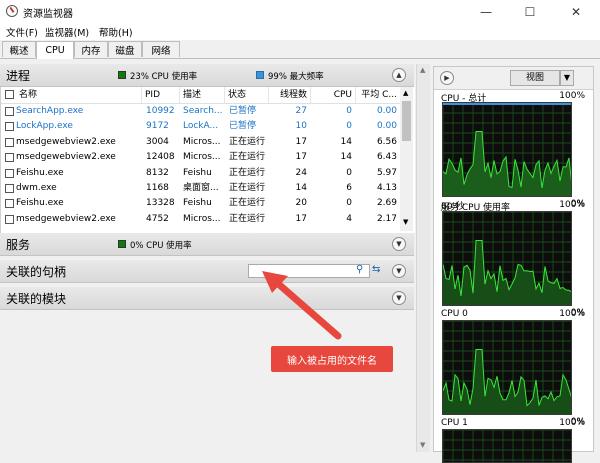  What do you see at coordinates (302, 305) in the screenshot?
I see `annotation-arrow` at bounding box center [302, 305].